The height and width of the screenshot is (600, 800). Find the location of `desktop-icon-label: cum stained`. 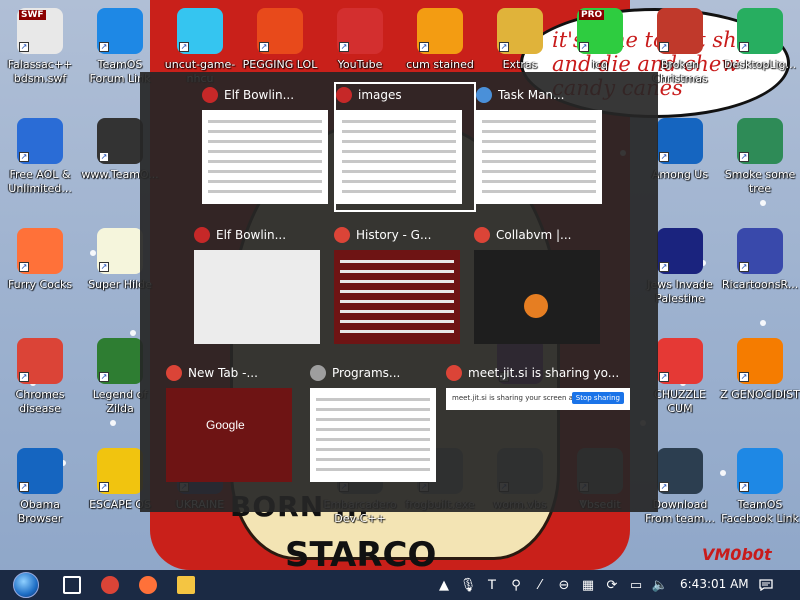

desktop-icon-label: cum stained is located at coordinates (440, 64).